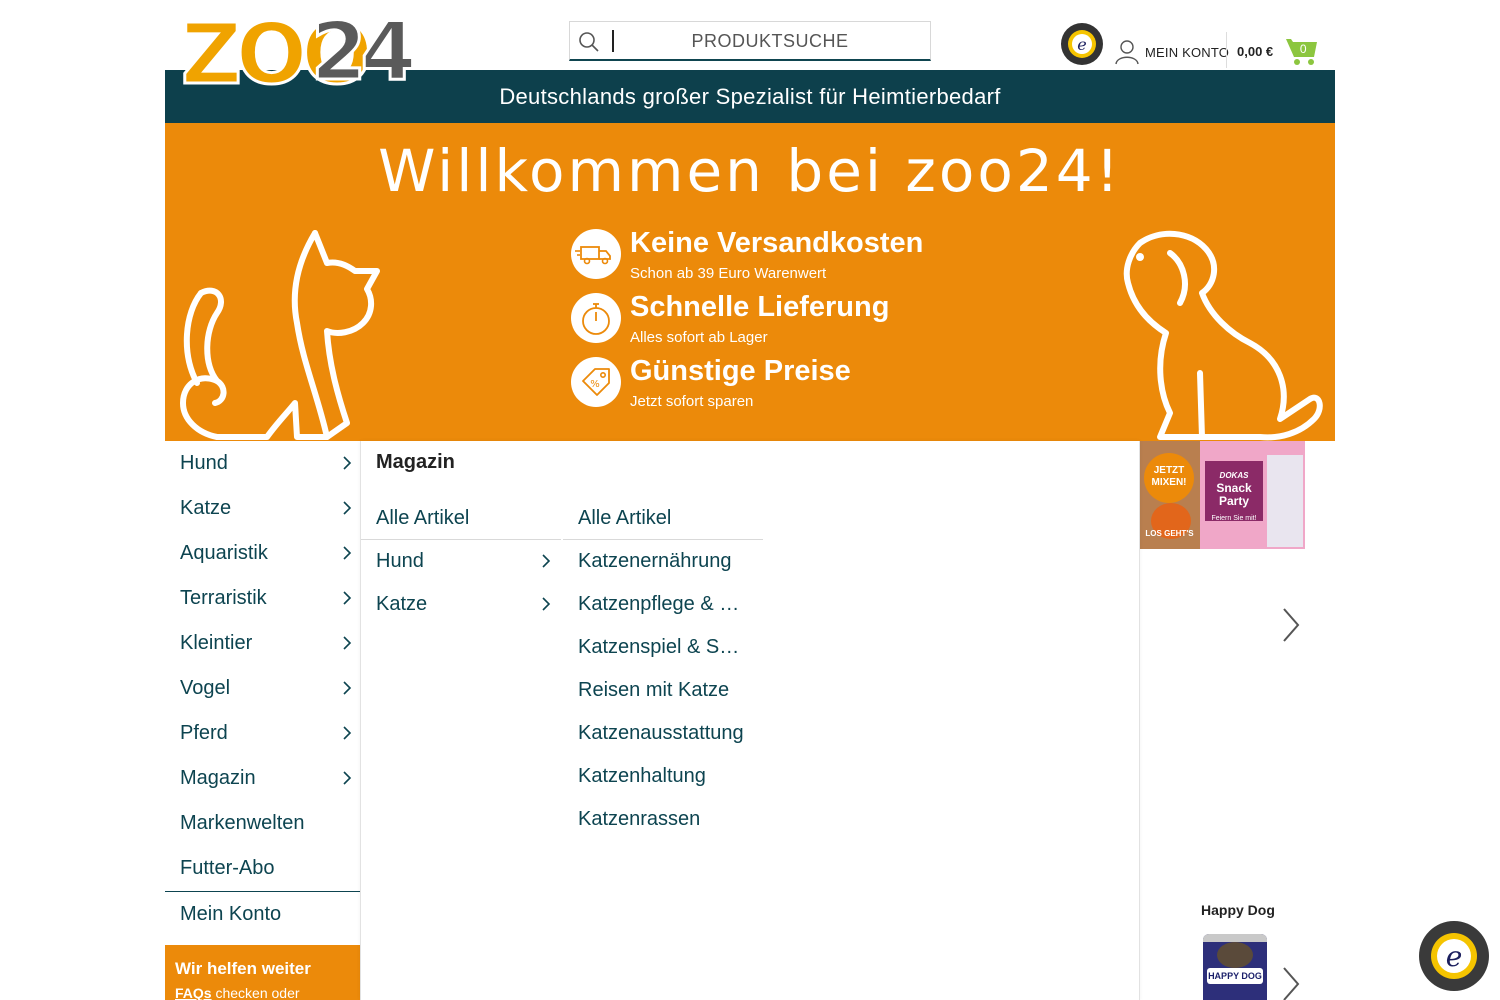 This screenshot has height=1000, width=1500. What do you see at coordinates (1187, 52) in the screenshot?
I see `account-label: MEIN KONTO` at bounding box center [1187, 52].